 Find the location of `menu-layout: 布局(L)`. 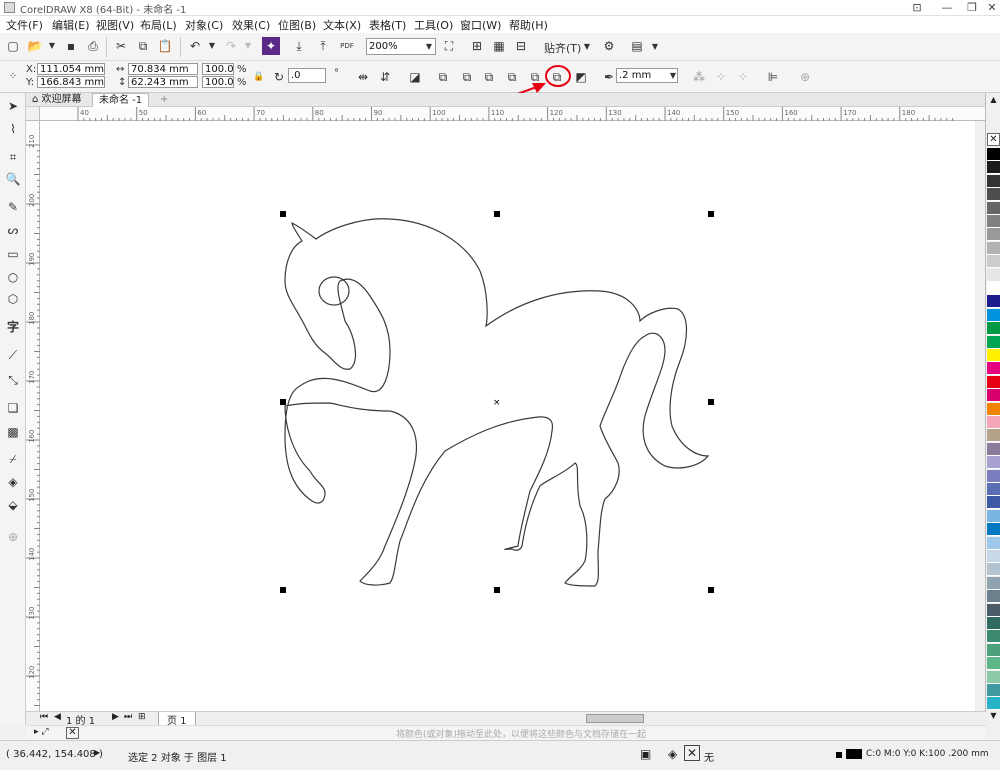

menu-layout: 布局(L) is located at coordinates (158, 25).